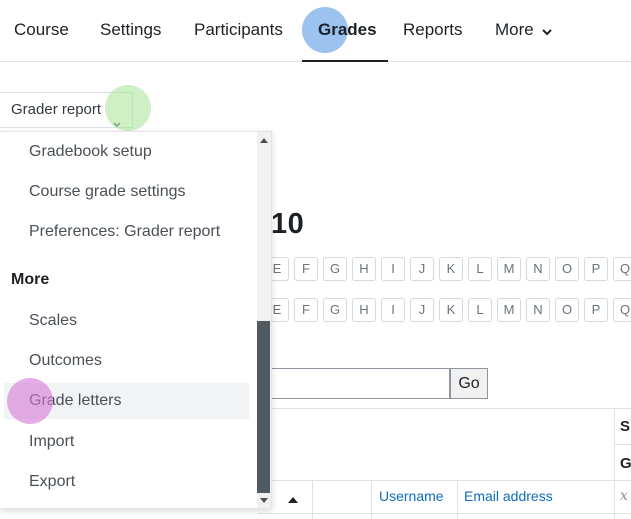 This screenshot has height=519, width=631. I want to click on column-header-username: Username, so click(411, 496).